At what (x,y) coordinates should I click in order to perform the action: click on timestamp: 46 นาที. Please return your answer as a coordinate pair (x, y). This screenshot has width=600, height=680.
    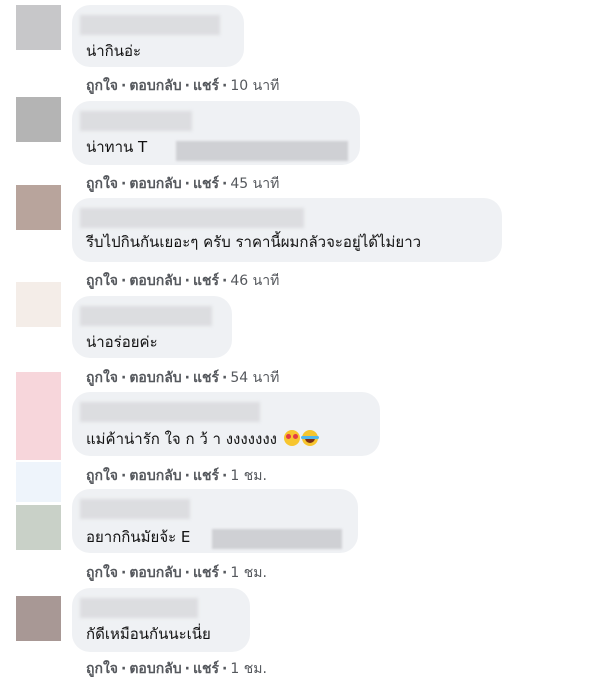
    Looking at the image, I should click on (254, 281).